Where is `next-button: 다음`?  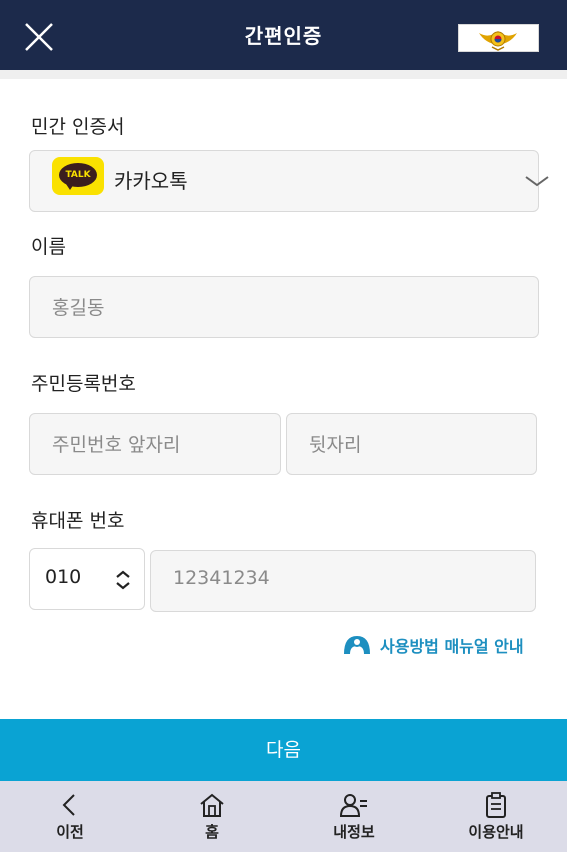 next-button: 다음 is located at coordinates (283, 750).